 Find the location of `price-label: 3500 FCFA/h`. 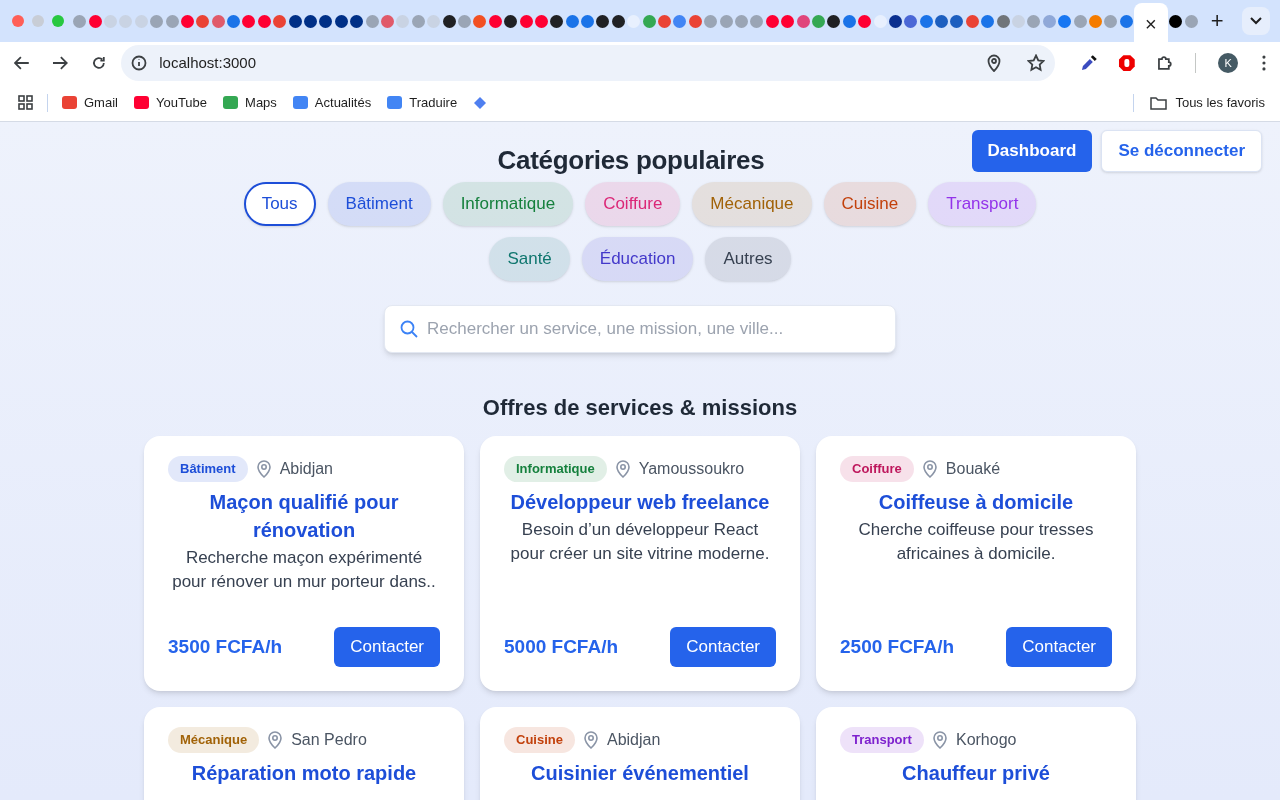

price-label: 3500 FCFA/h is located at coordinates (225, 646).